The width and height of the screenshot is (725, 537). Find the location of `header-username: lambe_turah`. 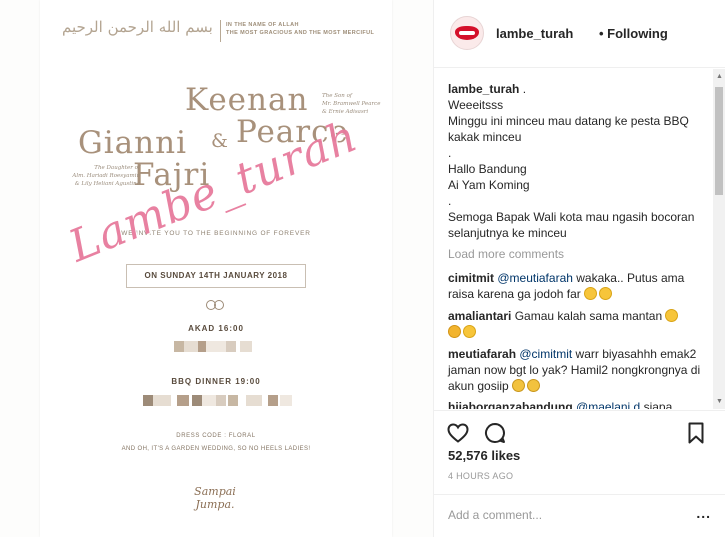

header-username: lambe_turah is located at coordinates (534, 33).